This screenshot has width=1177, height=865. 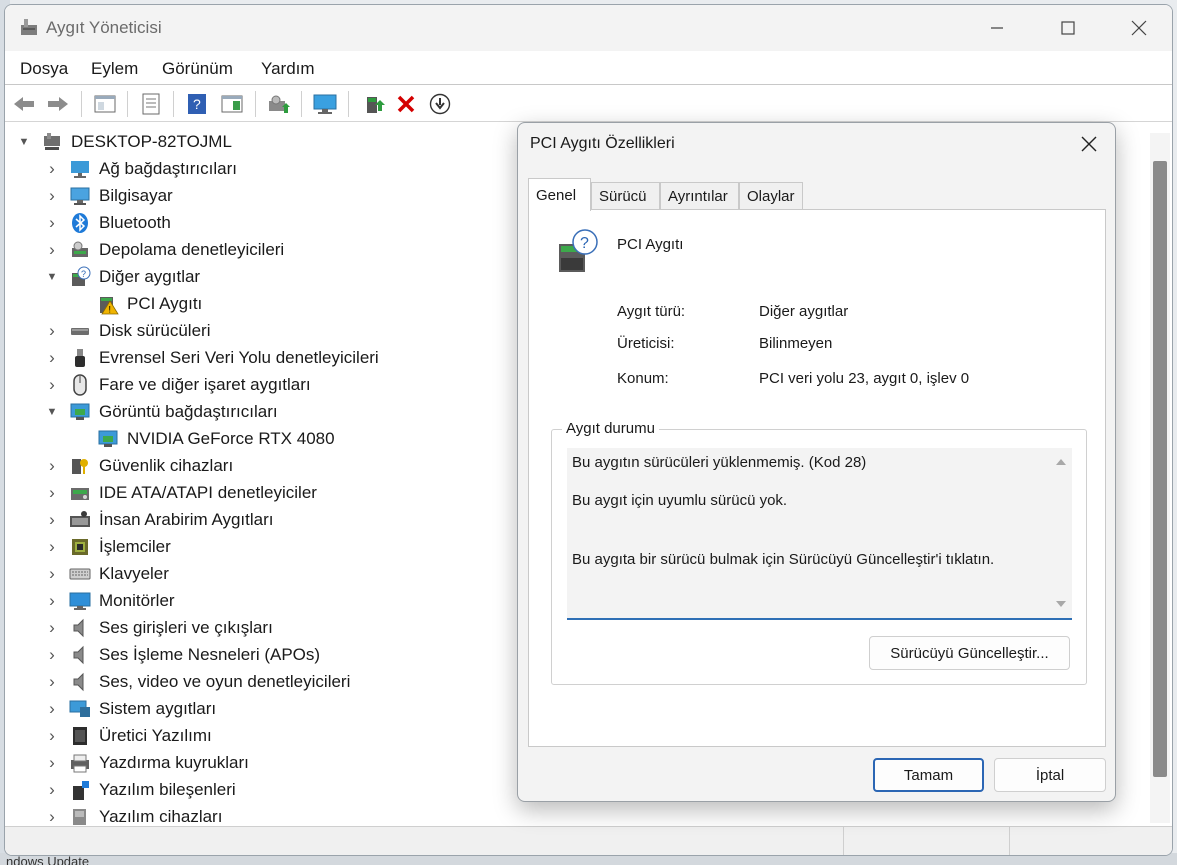 I want to click on tree-category-item: › Ses İşleme Nesneleri (APOs), so click(x=182, y=654).